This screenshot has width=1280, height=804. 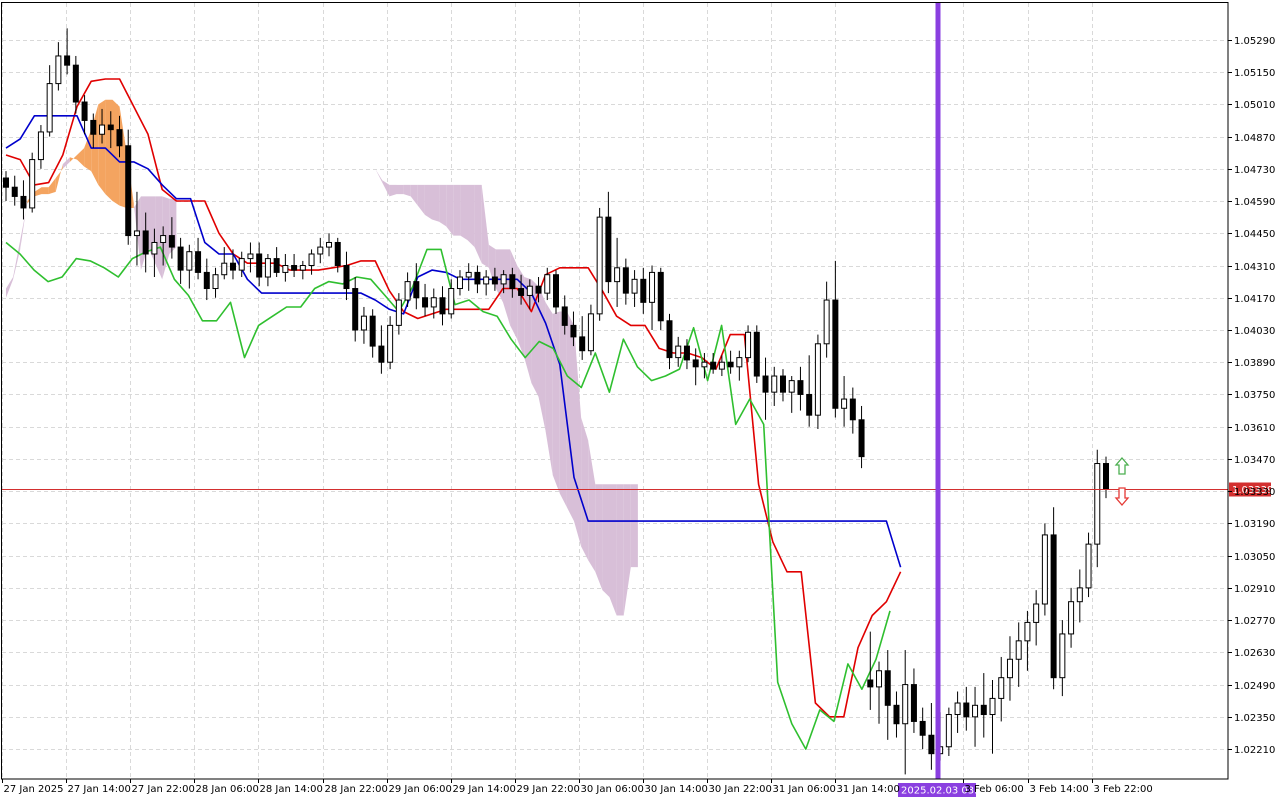 What do you see at coordinates (1254, 524) in the screenshot?
I see `y-tick-label: 1.03190` at bounding box center [1254, 524].